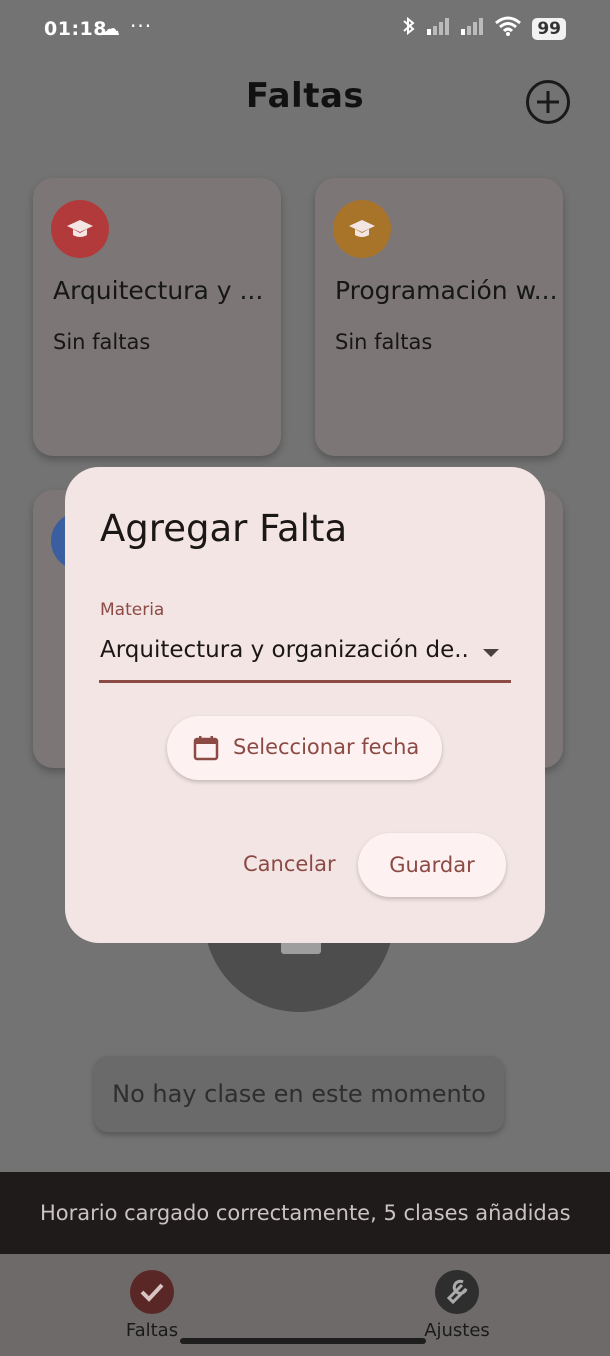  Describe the element at coordinates (289, 864) in the screenshot. I see `cancel-button: Cancelar` at that location.